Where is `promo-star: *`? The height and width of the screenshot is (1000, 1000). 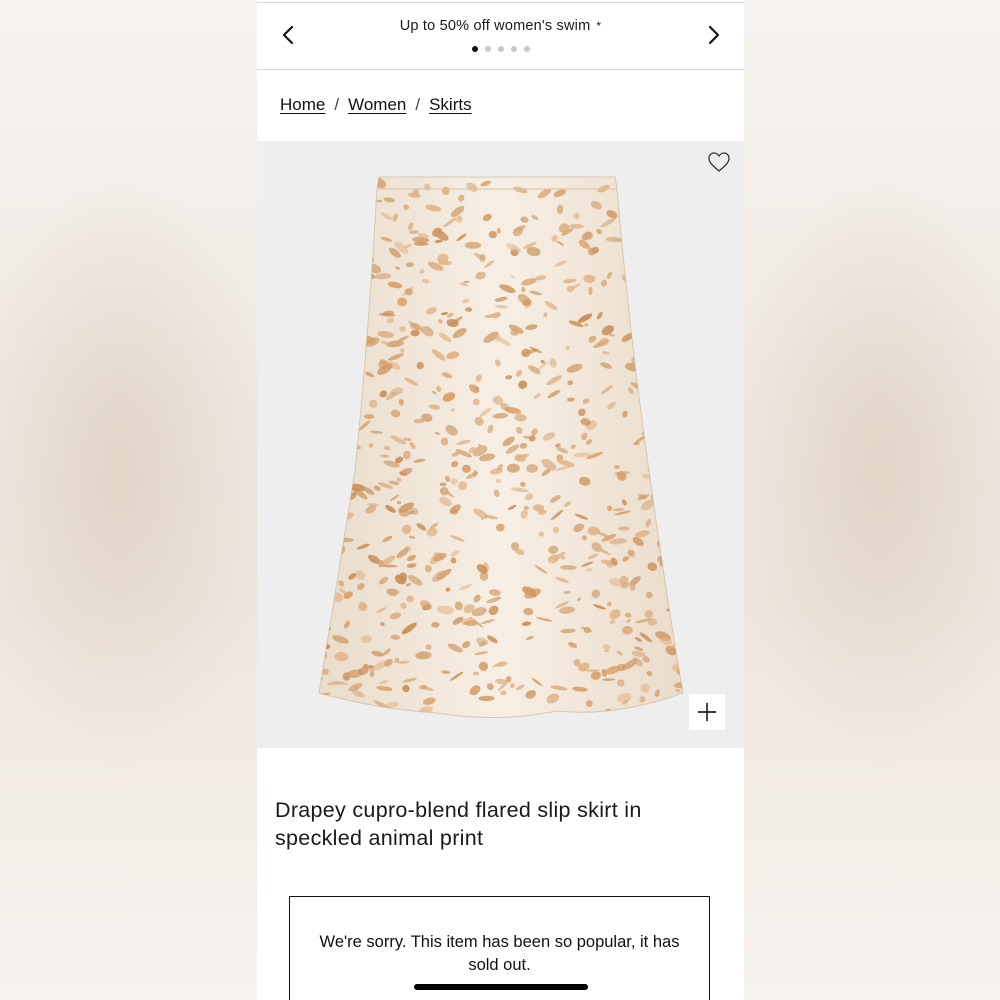 promo-star: * is located at coordinates (599, 26).